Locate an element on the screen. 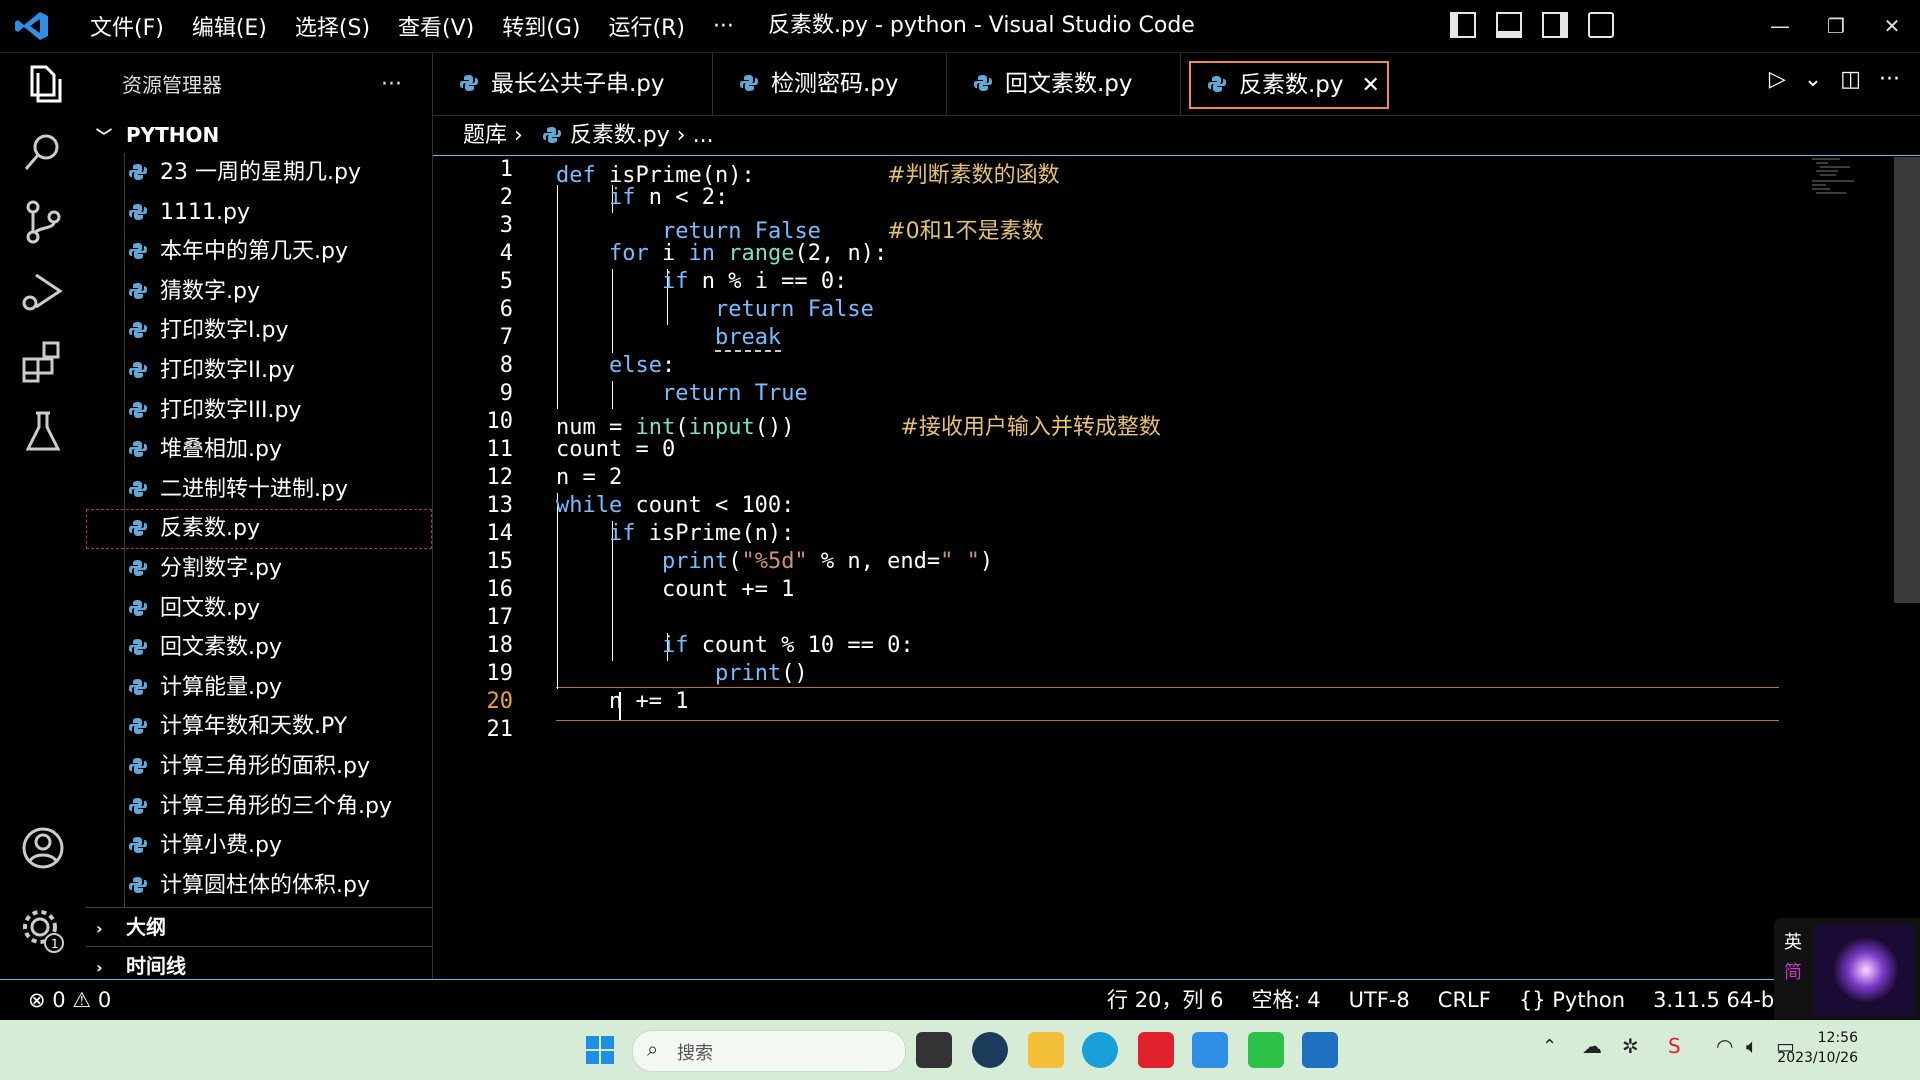 This screenshot has width=1920, height=1080. task-view-icon is located at coordinates (934, 1050).